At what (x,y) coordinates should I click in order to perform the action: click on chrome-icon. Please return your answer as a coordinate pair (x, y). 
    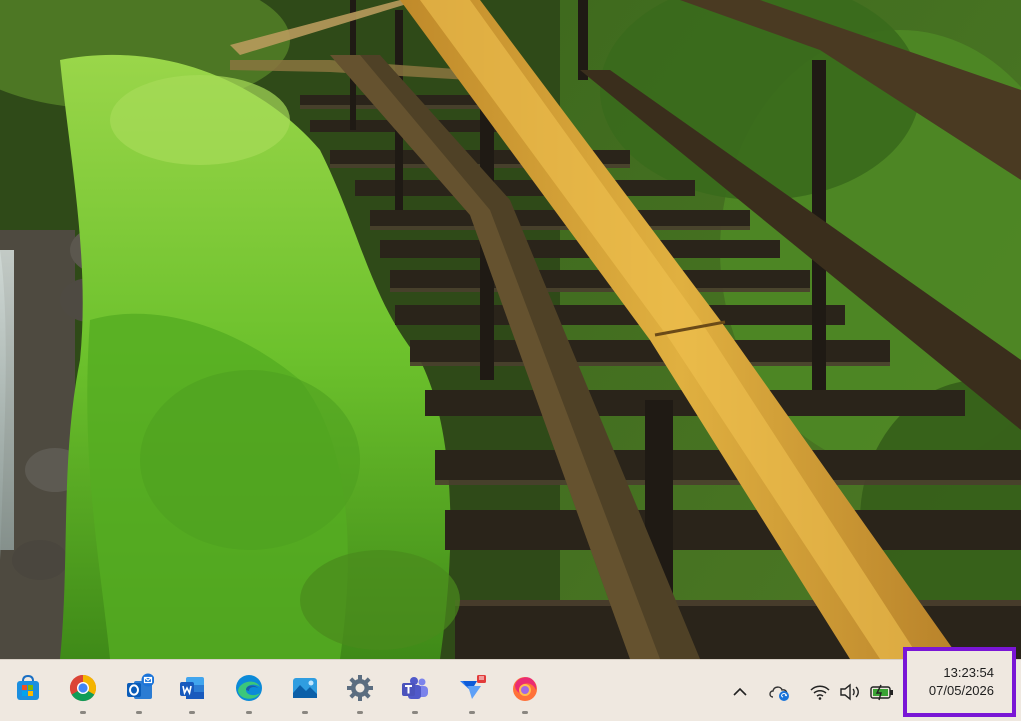
    Looking at the image, I should click on (83, 688).